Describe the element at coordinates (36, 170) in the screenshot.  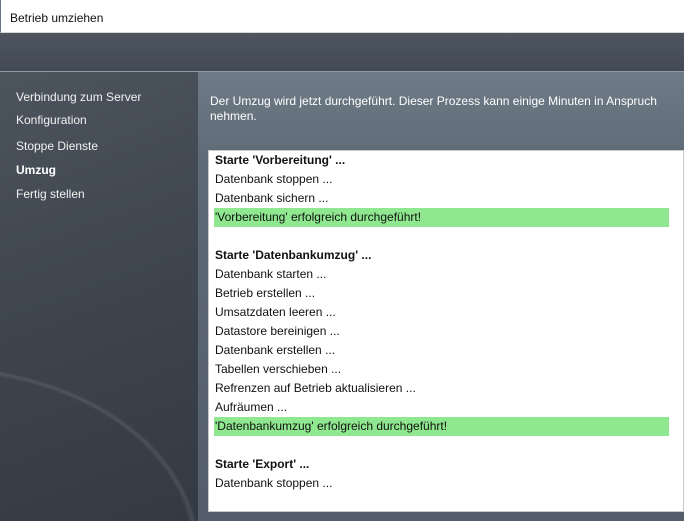
I see `sidebar-step-umzug-current: Umzug` at that location.